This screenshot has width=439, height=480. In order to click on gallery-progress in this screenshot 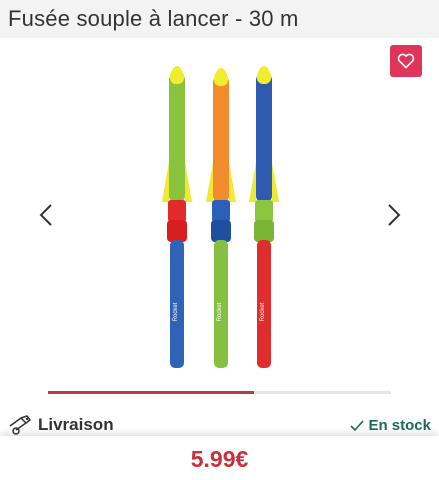, I will do `click(219, 392)`.